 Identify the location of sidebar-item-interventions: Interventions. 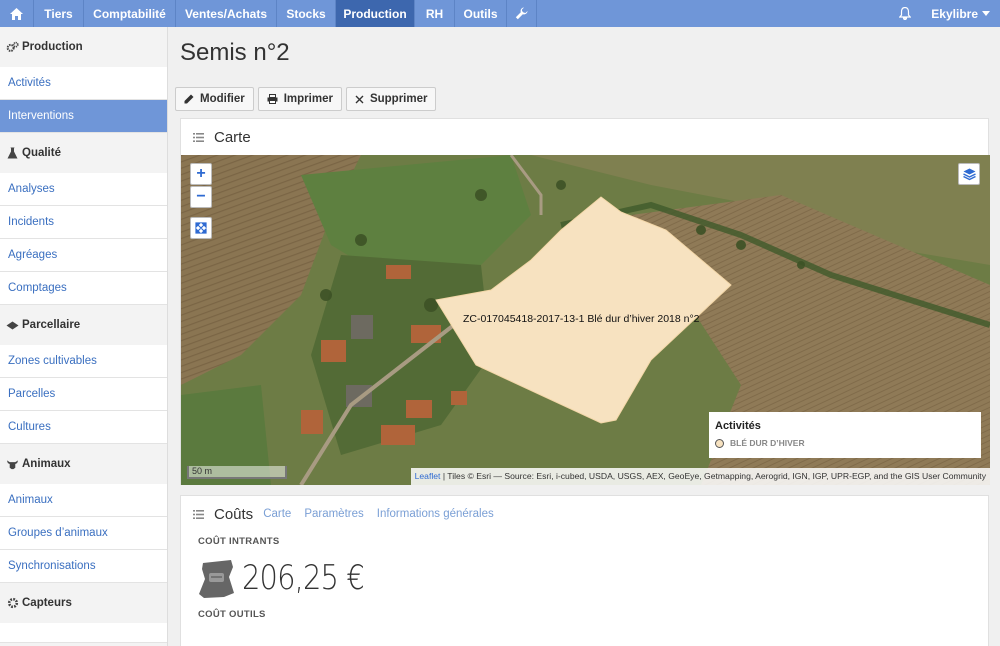
(83, 116).